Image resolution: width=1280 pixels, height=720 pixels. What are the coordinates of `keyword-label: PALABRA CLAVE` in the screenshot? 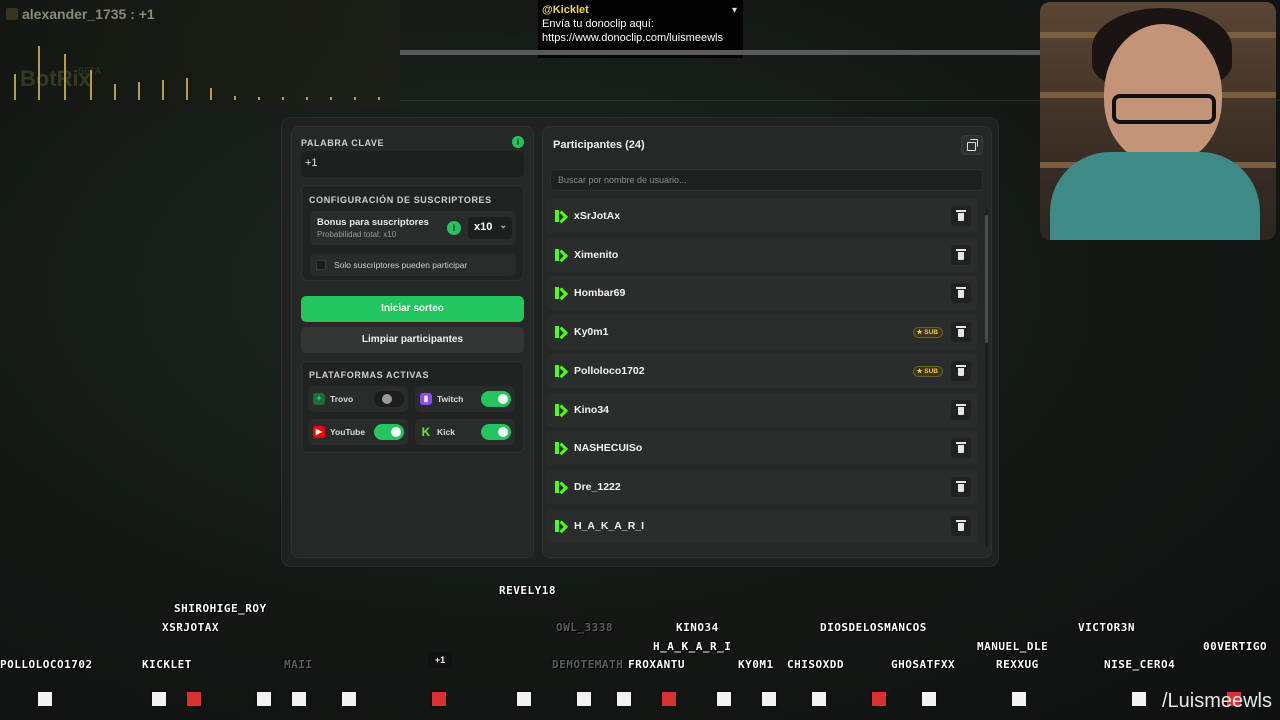 It's located at (343, 143).